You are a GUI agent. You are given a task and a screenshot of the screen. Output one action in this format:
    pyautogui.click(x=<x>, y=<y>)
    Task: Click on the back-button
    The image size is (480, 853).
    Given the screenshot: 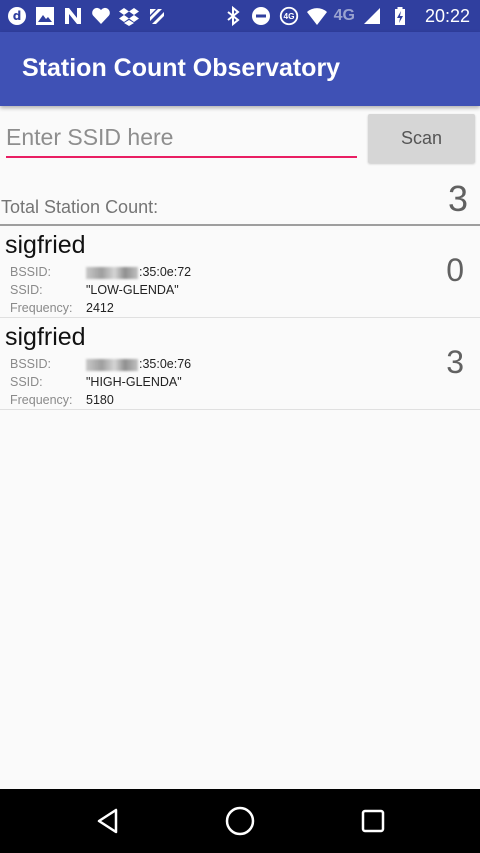 What is the action you would take?
    pyautogui.click(x=108, y=821)
    